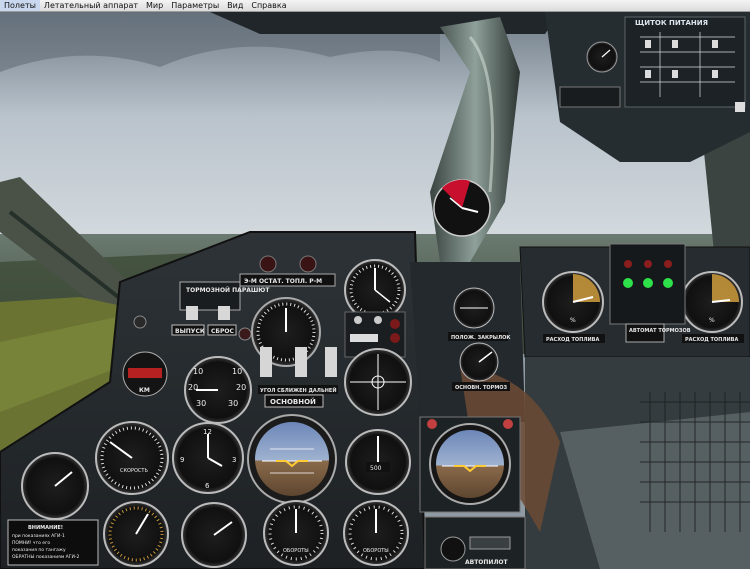  I want to click on attitude-indicator-main, so click(292, 459).